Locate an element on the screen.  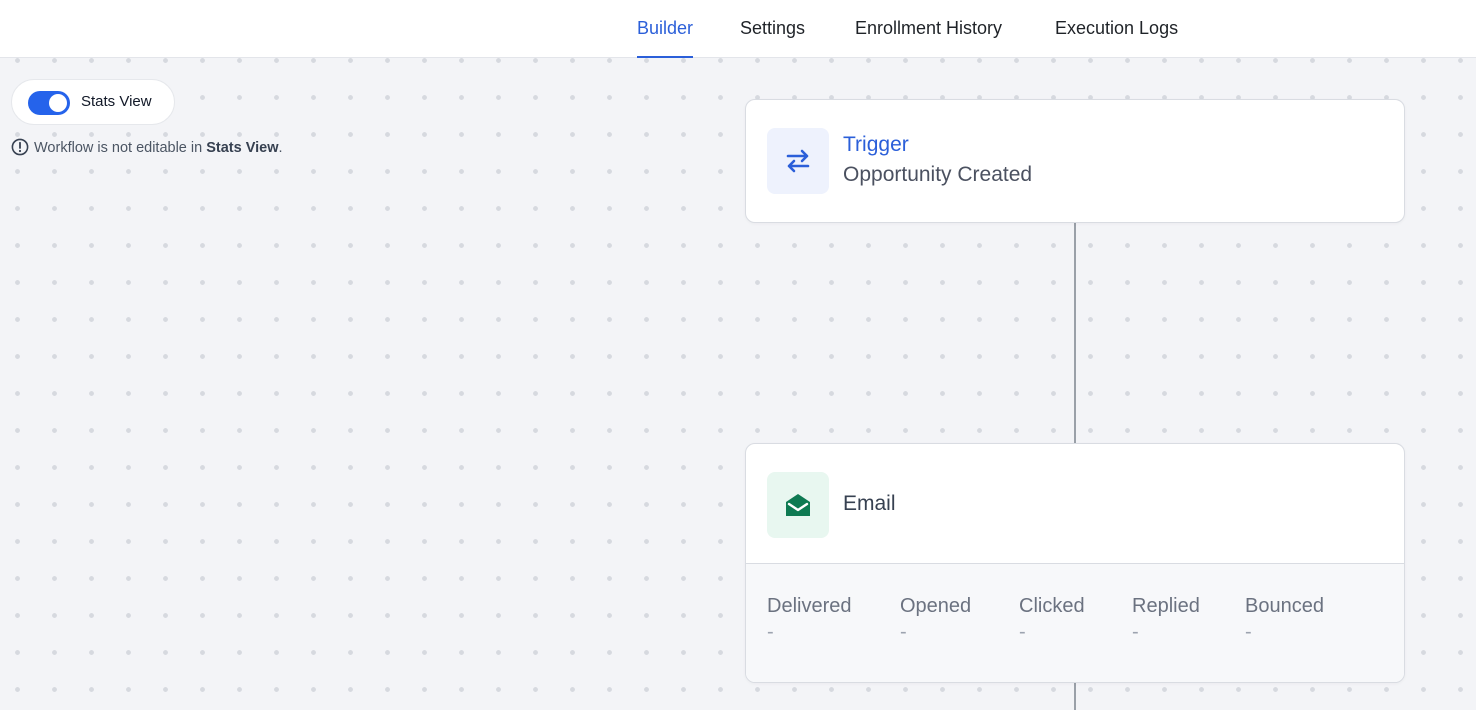
tab-enrollment-history: Enrollment History is located at coordinates (928, 29).